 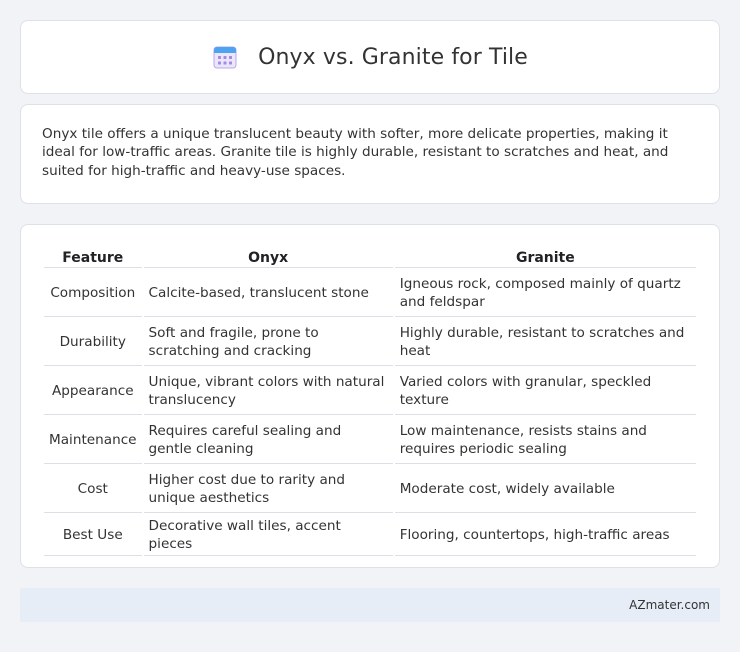 I want to click on page-title: Onyx vs. Granite for Tile, so click(x=393, y=57).